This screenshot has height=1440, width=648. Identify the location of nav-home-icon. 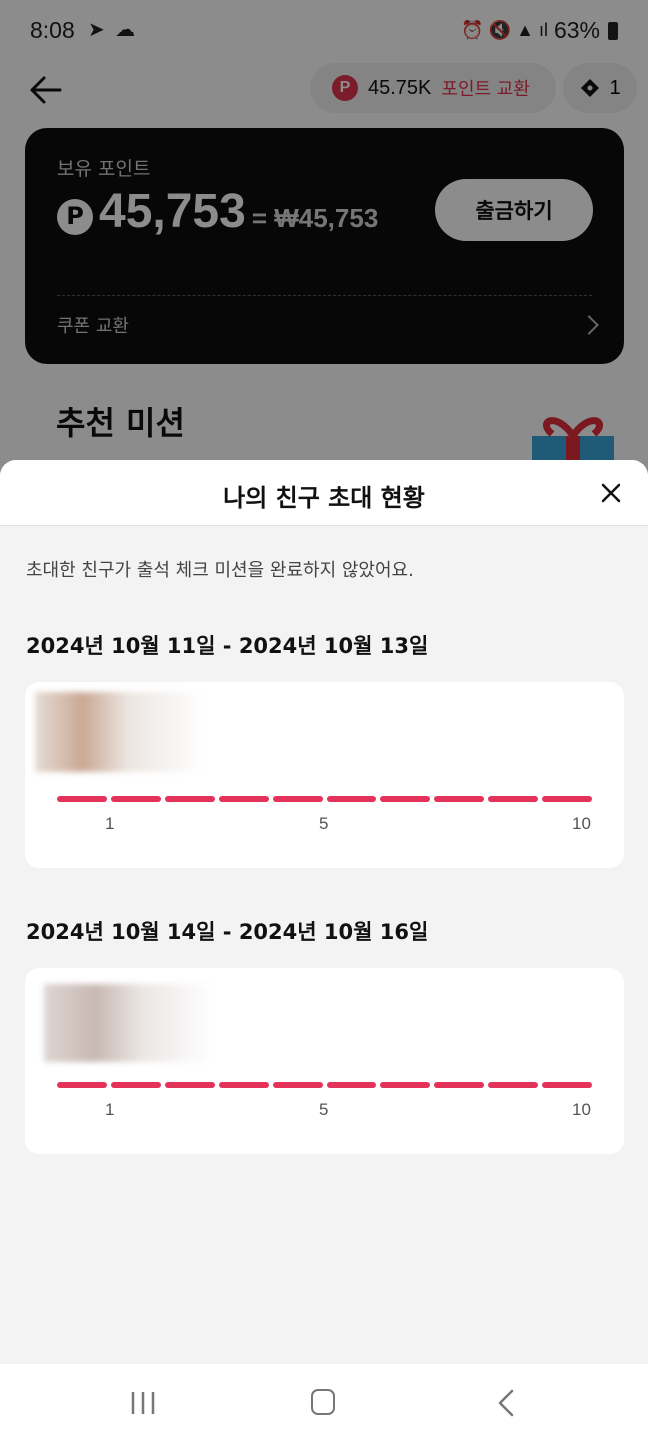
(323, 1402).